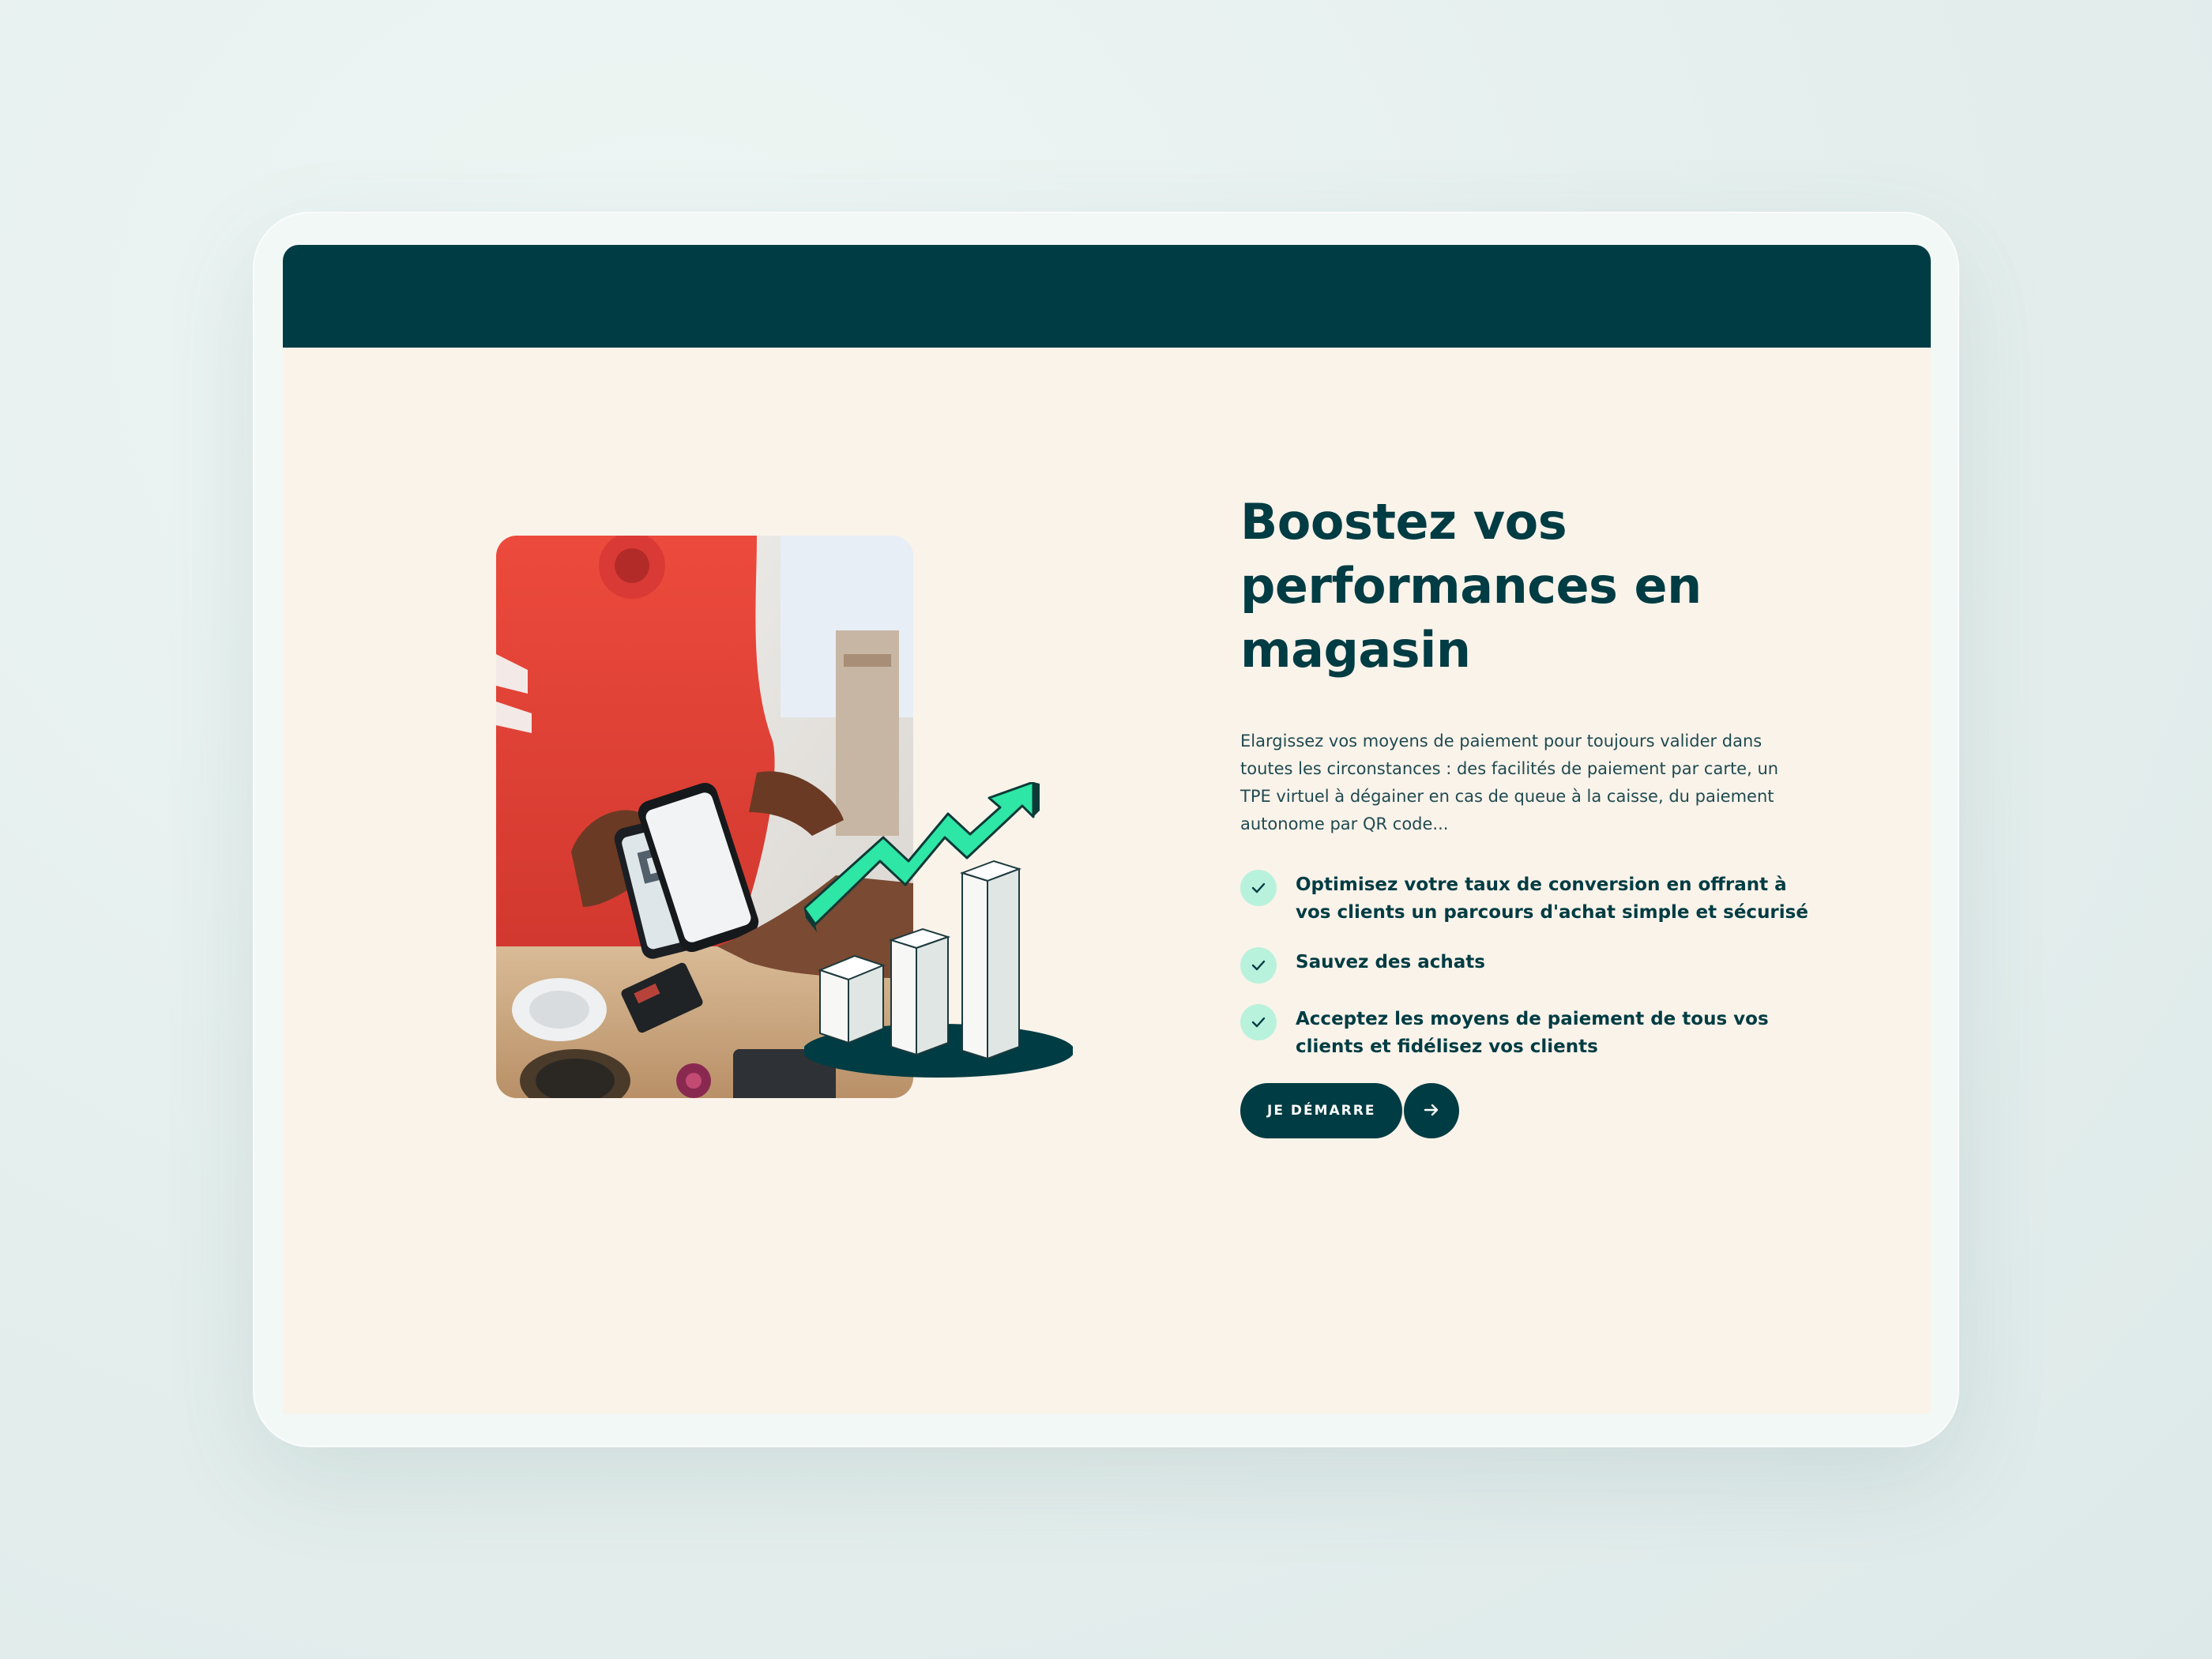  I want to click on arrow-right-icon, so click(1432, 1111).